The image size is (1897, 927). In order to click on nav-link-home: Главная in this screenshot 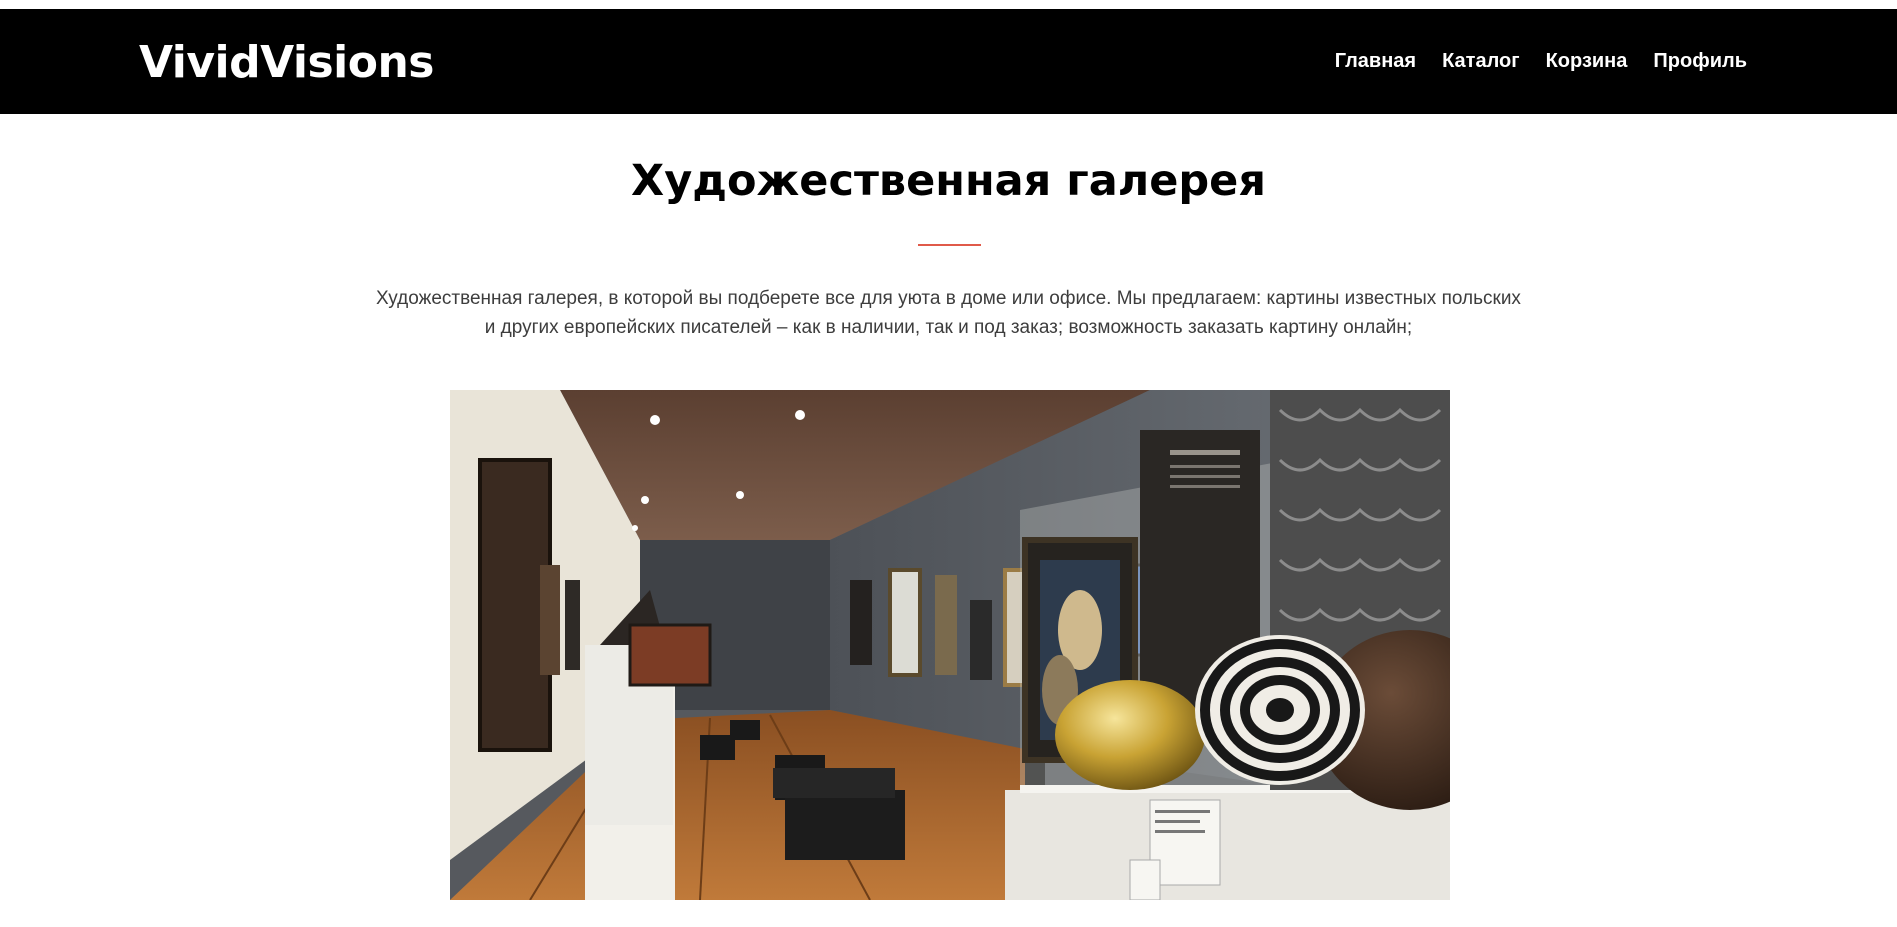, I will do `click(1375, 61)`.